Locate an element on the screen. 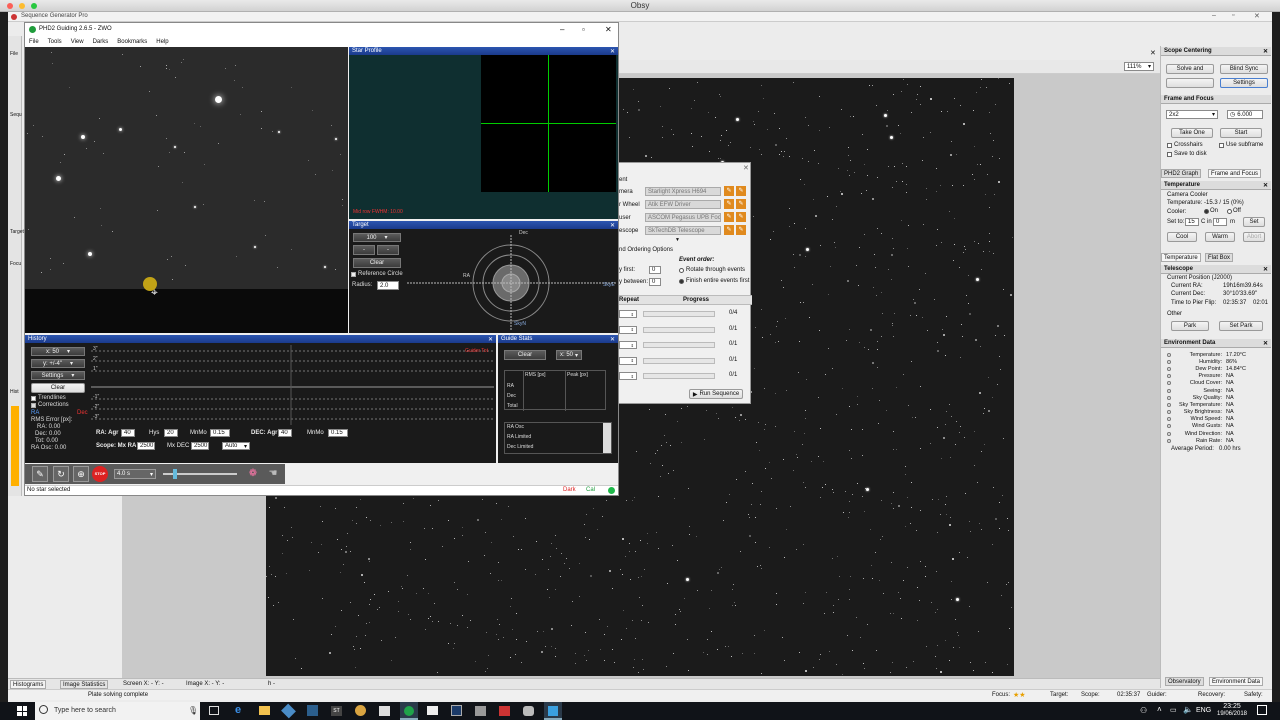 This screenshot has height=720, width=1280. tab-environment-data: Environment Data is located at coordinates (1236, 681).